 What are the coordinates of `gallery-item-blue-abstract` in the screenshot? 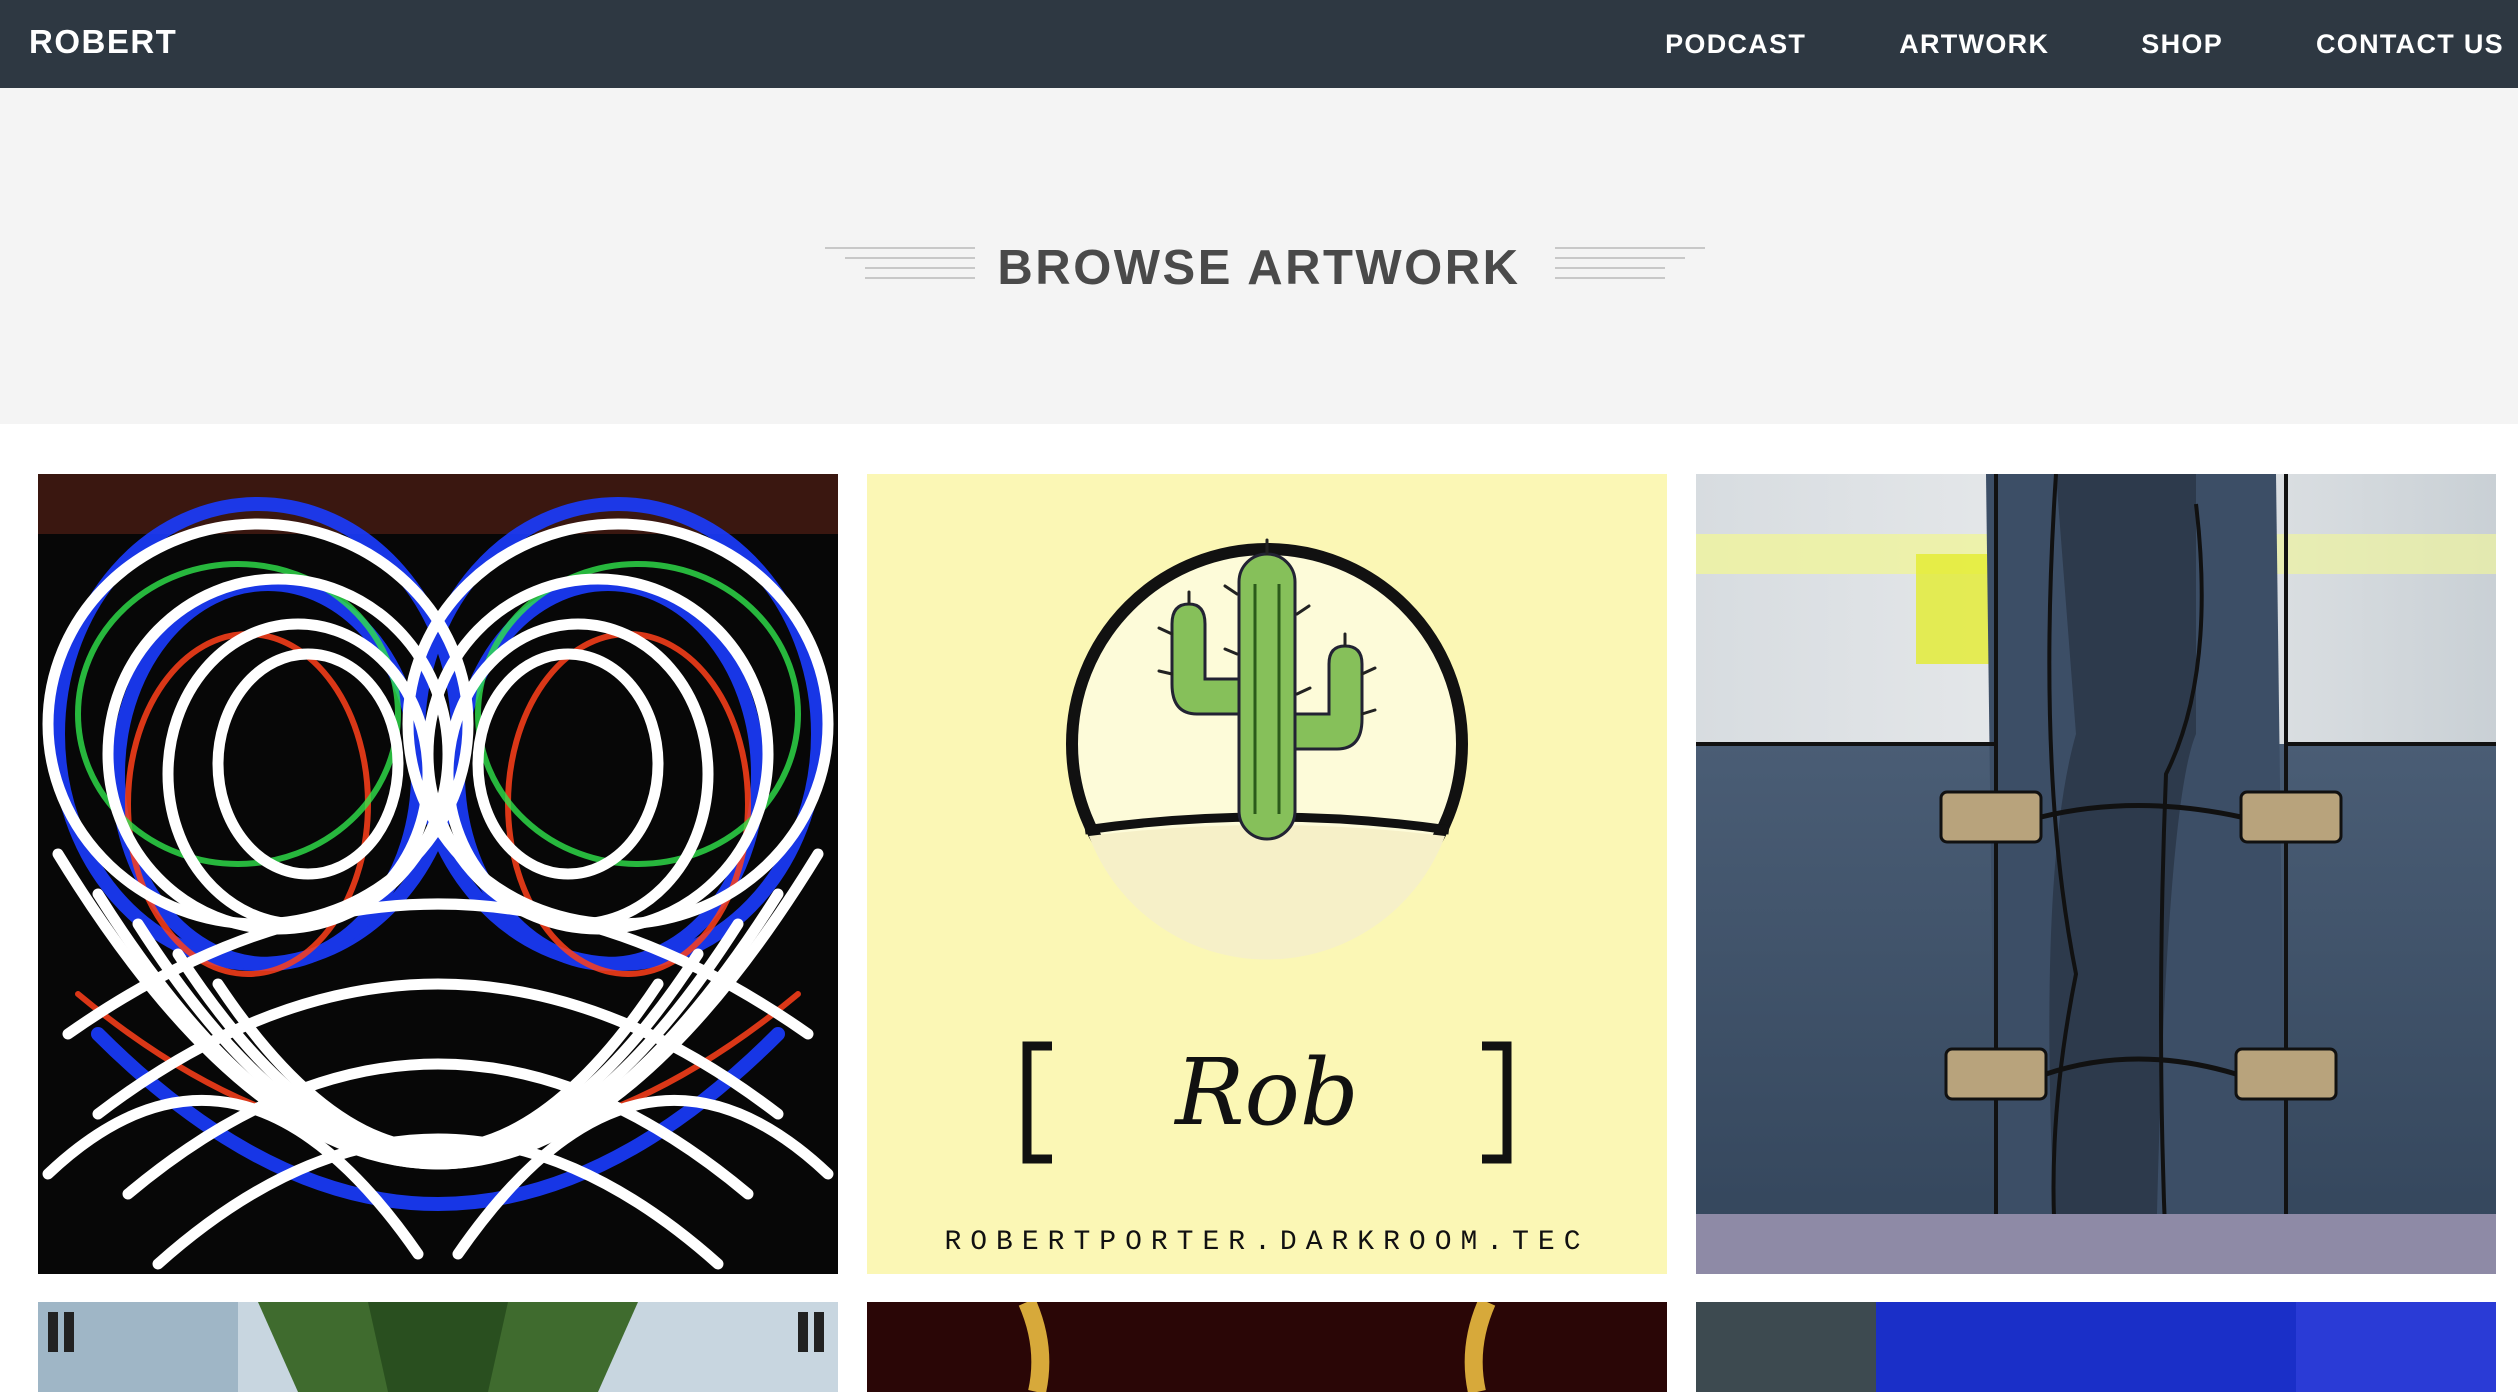 It's located at (2096, 1347).